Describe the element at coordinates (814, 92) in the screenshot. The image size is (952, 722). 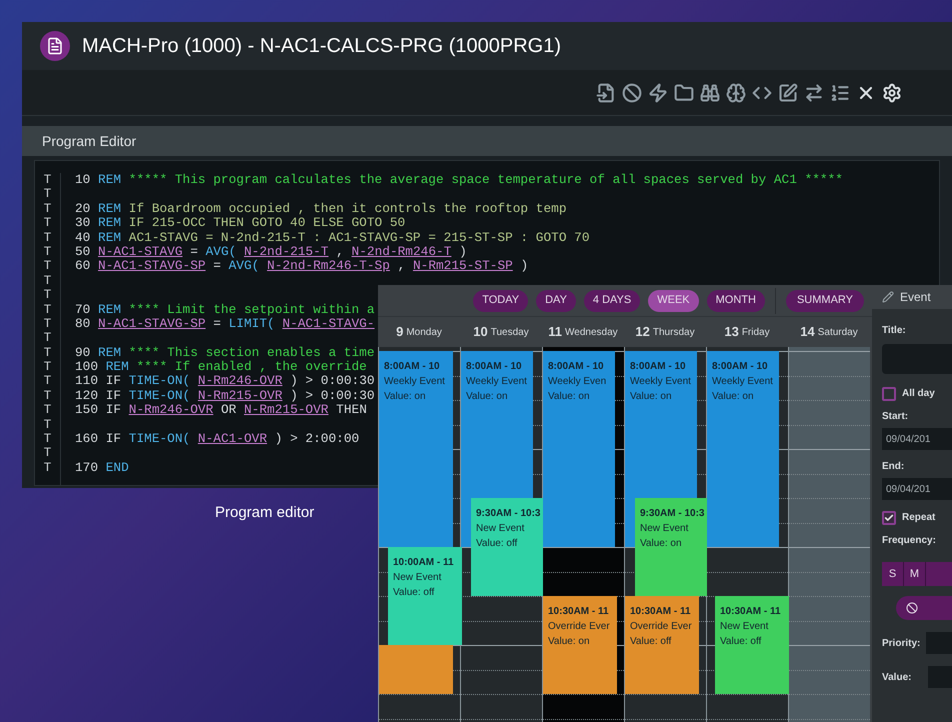
I see `swap-arrows-icon` at that location.